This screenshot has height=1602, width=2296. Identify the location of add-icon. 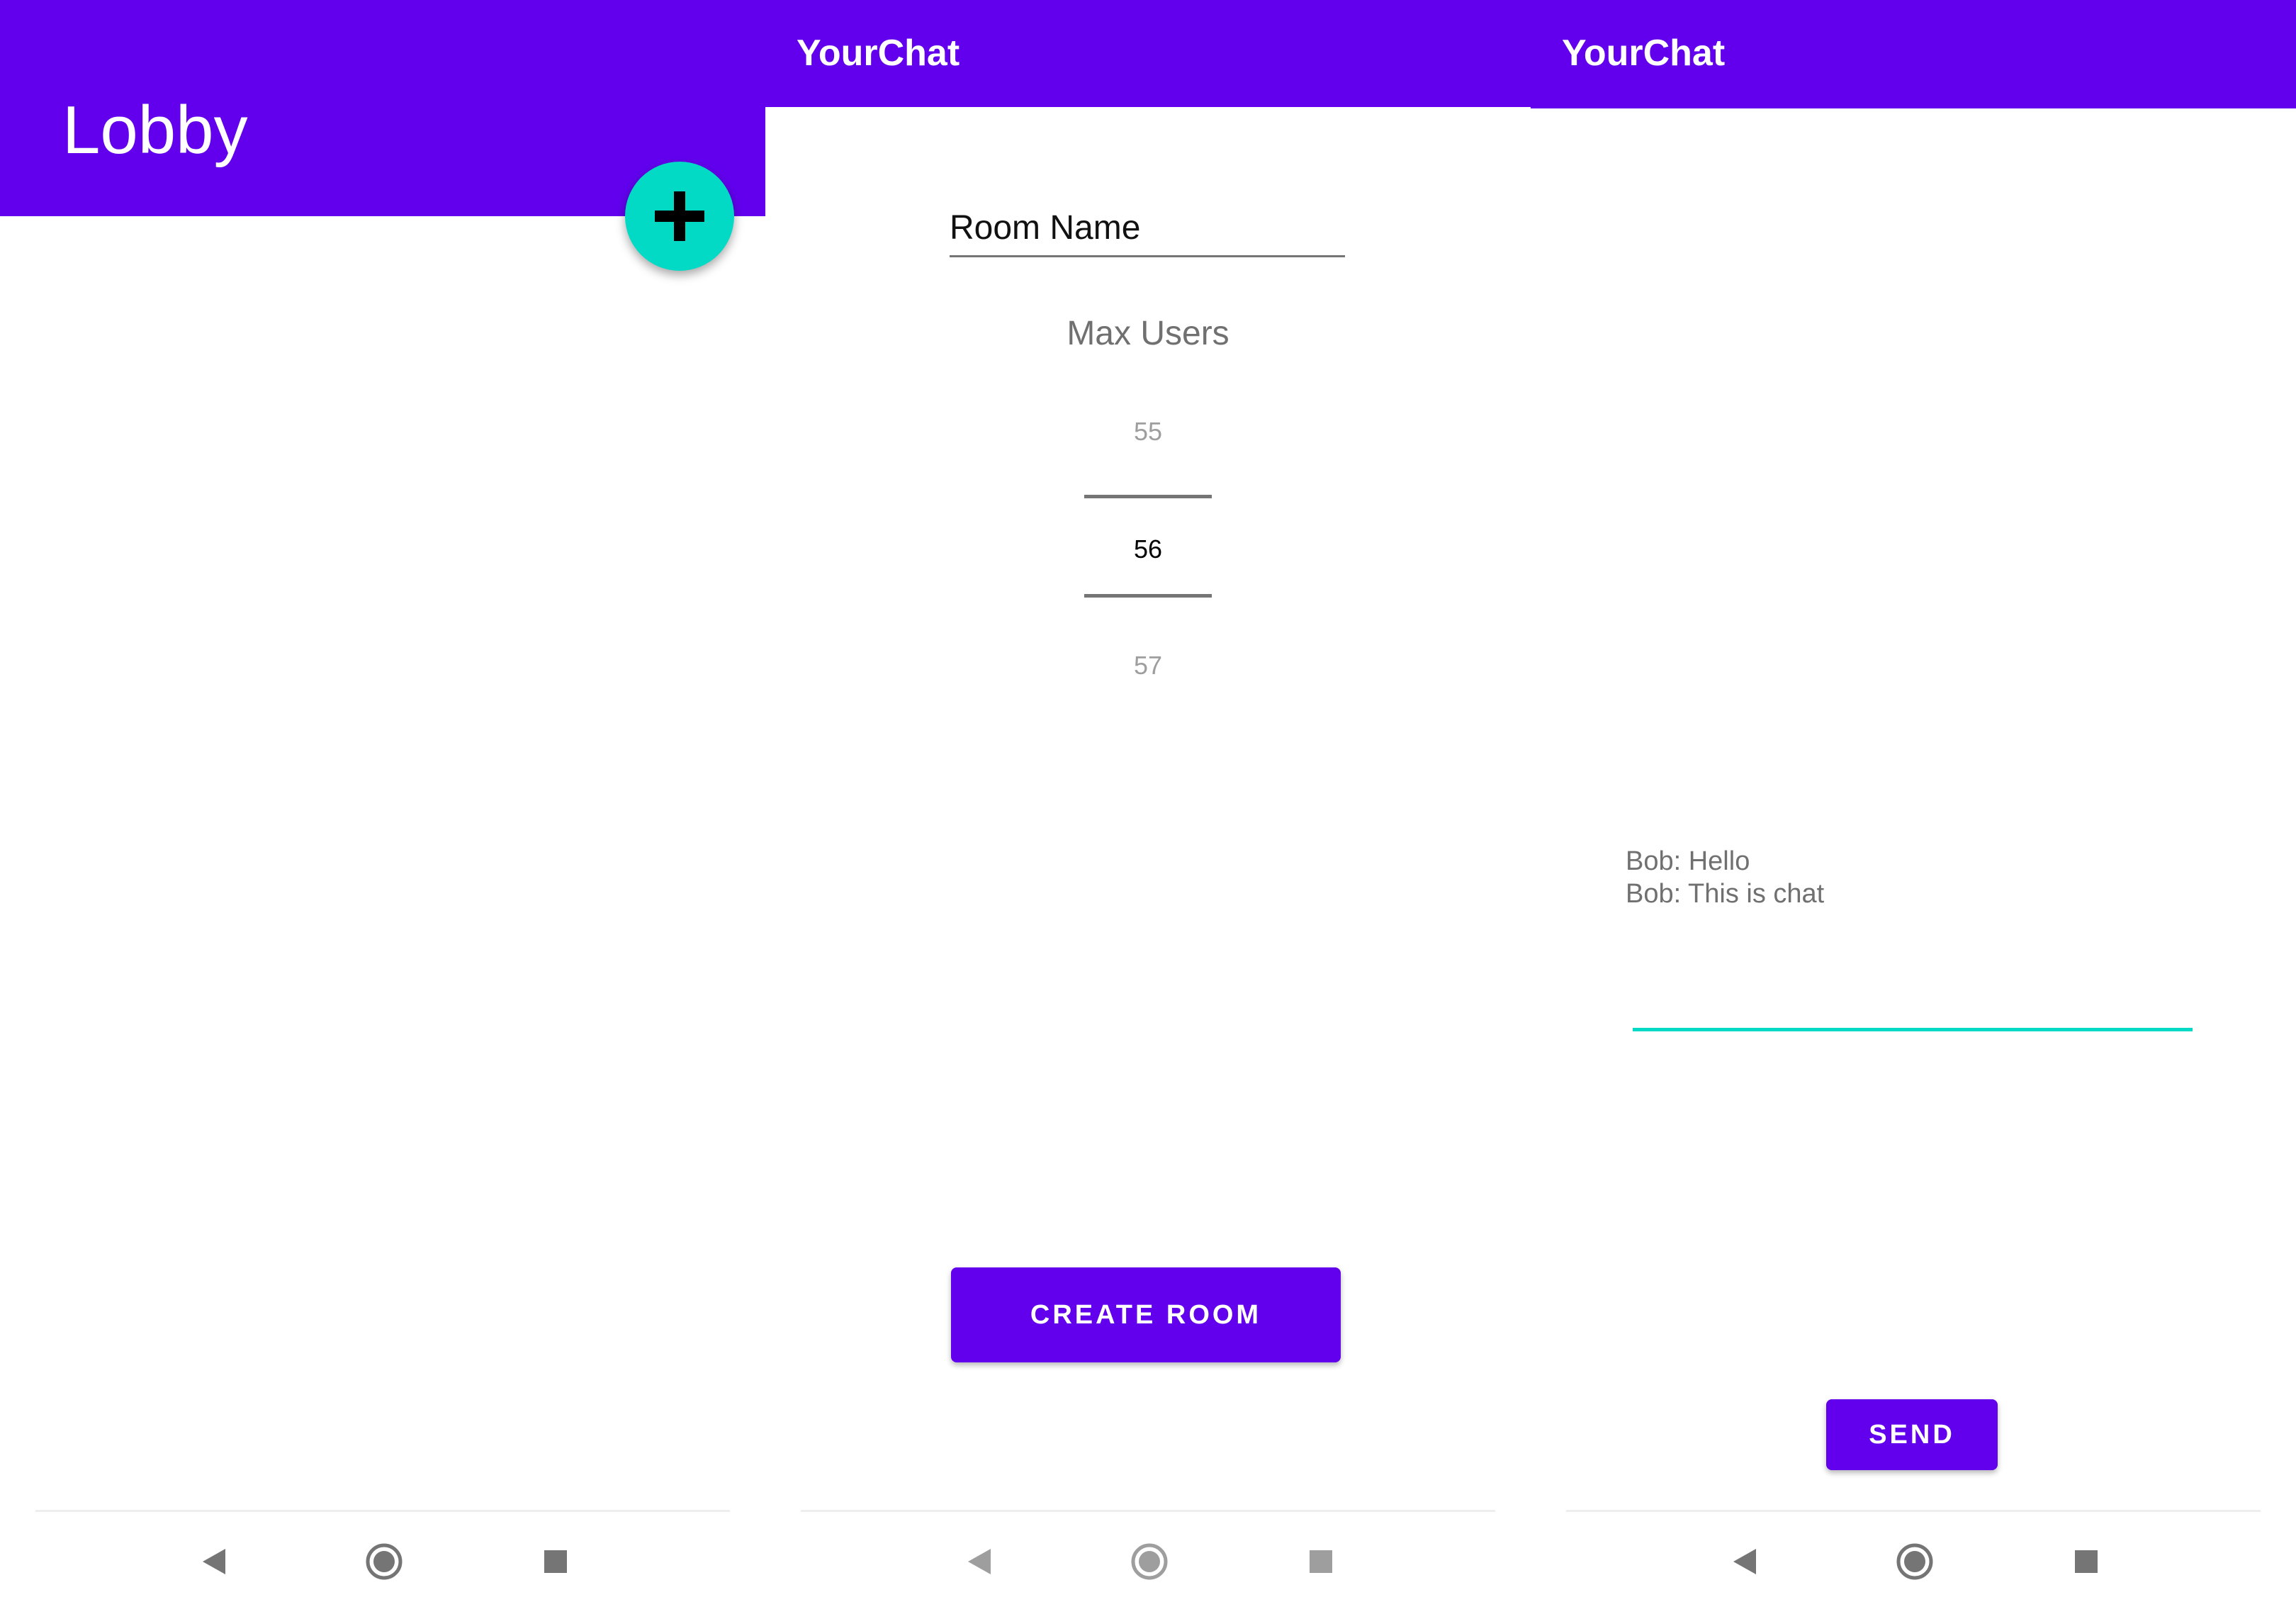
(679, 216).